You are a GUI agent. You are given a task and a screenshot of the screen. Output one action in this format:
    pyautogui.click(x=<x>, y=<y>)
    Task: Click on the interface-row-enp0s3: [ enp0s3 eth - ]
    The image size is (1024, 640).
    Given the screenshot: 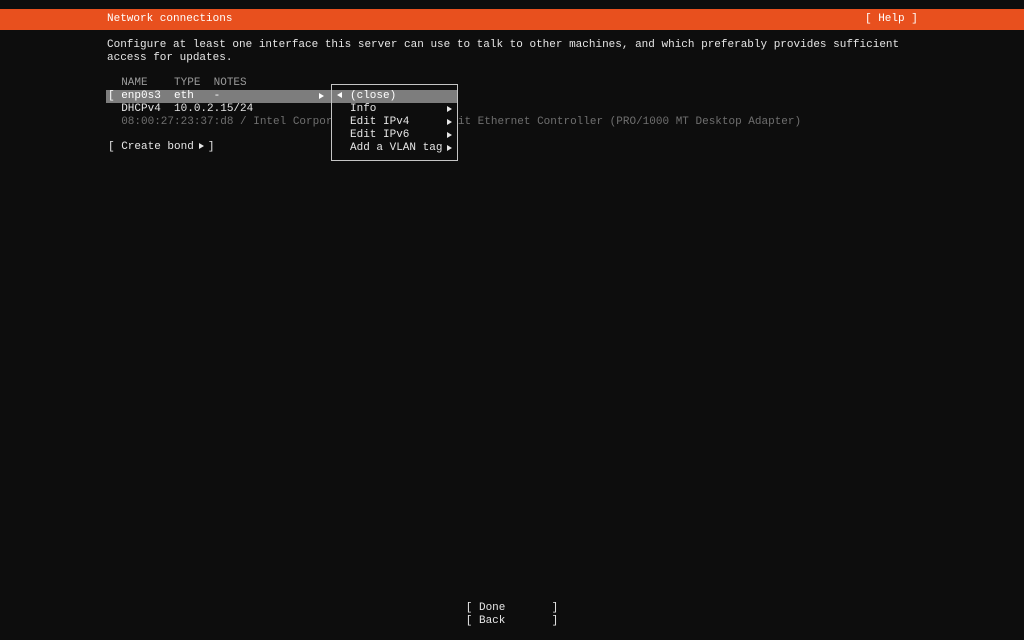 What is the action you would take?
    pyautogui.click(x=223, y=96)
    